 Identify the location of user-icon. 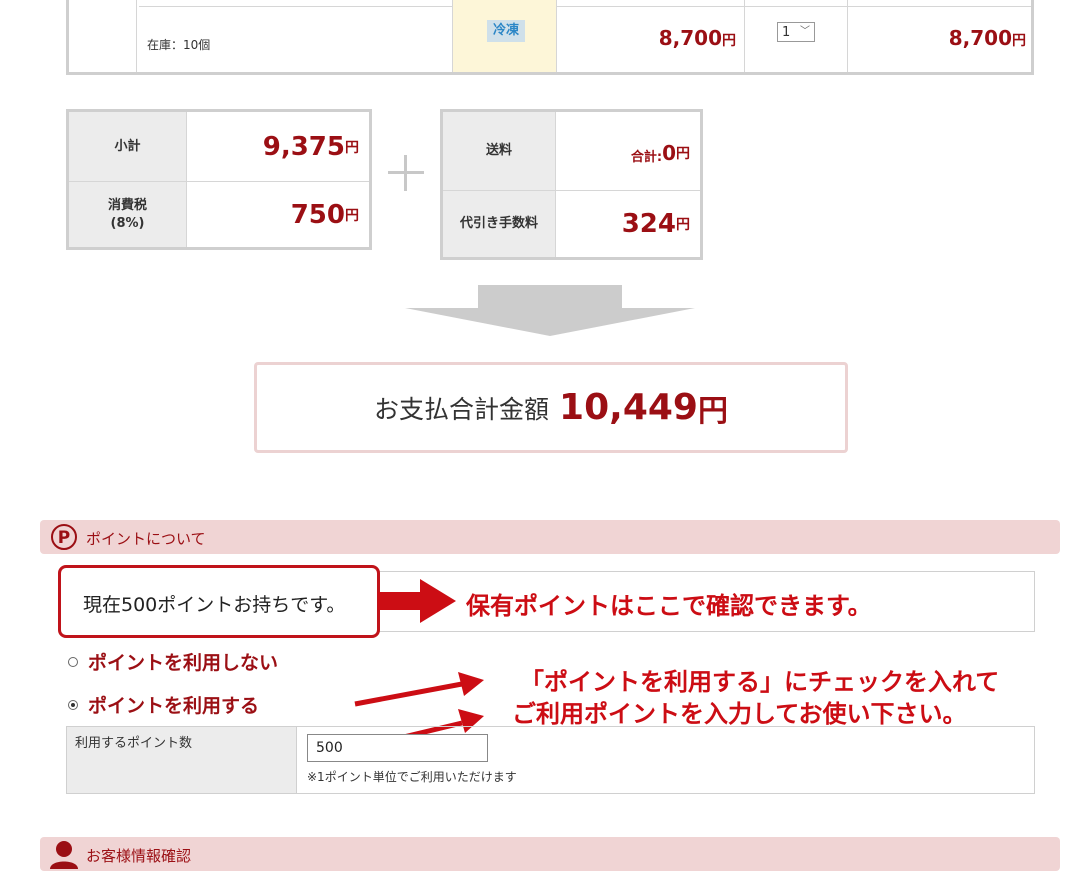
(64, 855).